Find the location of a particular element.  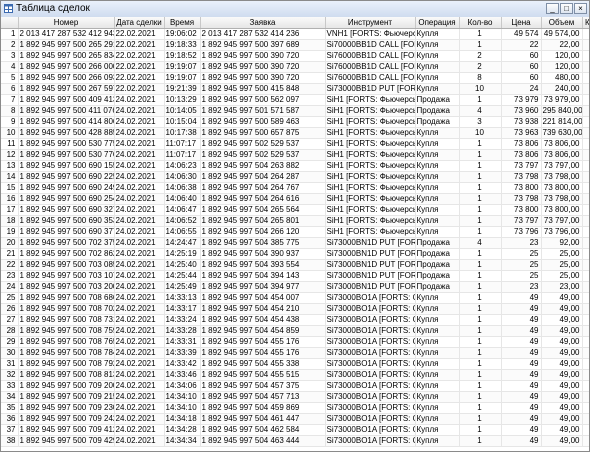

cell-volume: 221 814,00 is located at coordinates (562, 122).